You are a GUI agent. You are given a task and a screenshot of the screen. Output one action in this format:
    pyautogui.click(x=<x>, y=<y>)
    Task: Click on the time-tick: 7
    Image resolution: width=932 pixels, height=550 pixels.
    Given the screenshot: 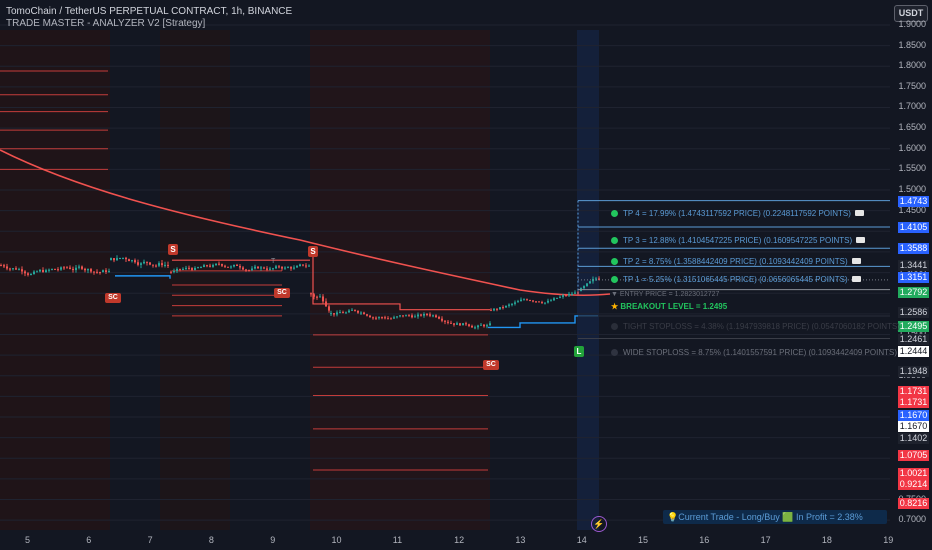 What is the action you would take?
    pyautogui.click(x=150, y=540)
    